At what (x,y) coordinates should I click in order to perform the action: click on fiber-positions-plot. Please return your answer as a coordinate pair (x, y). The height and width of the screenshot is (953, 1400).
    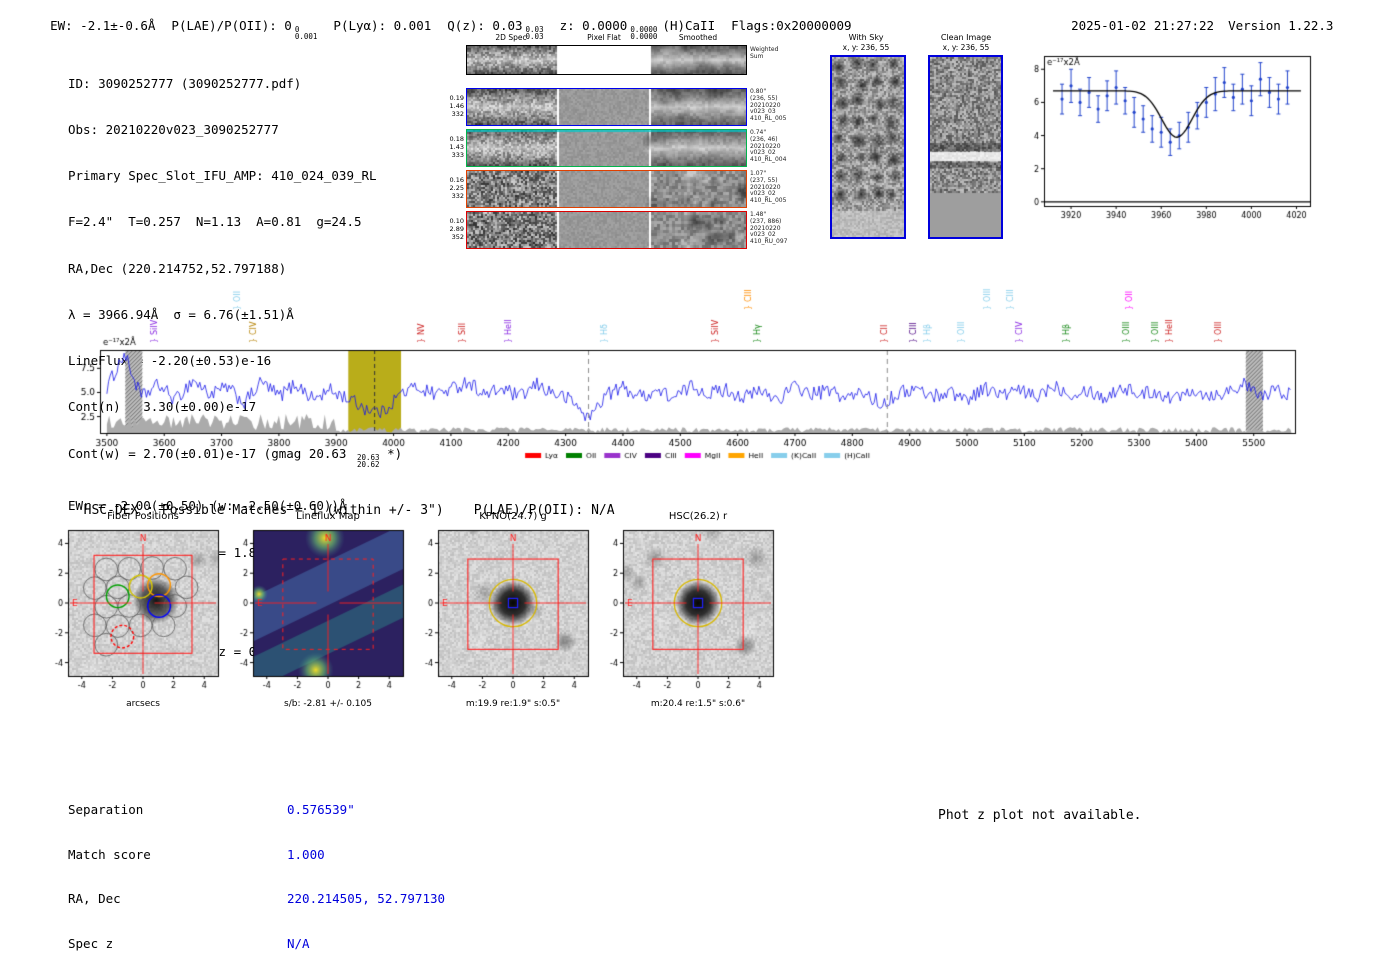
    Looking at the image, I should click on (131, 609).